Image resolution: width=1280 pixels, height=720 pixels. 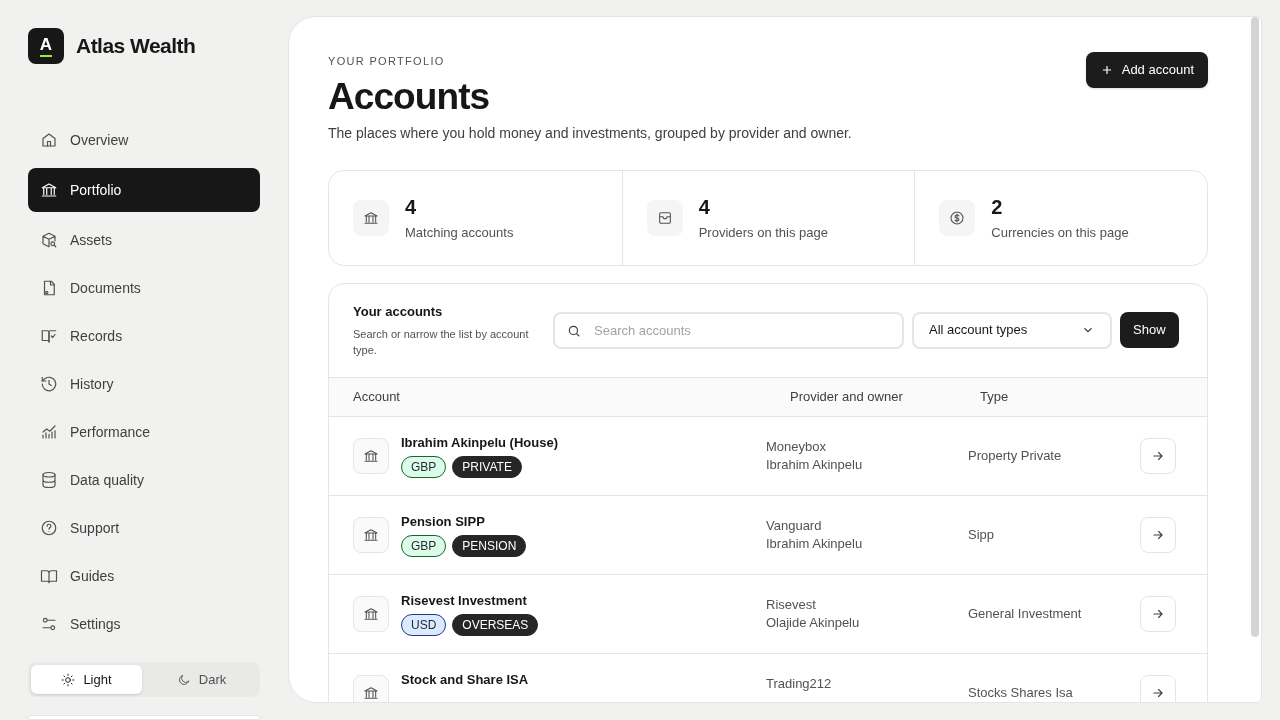 I want to click on eyebrow-label: YOUR PORTFOLIO, so click(x=387, y=61).